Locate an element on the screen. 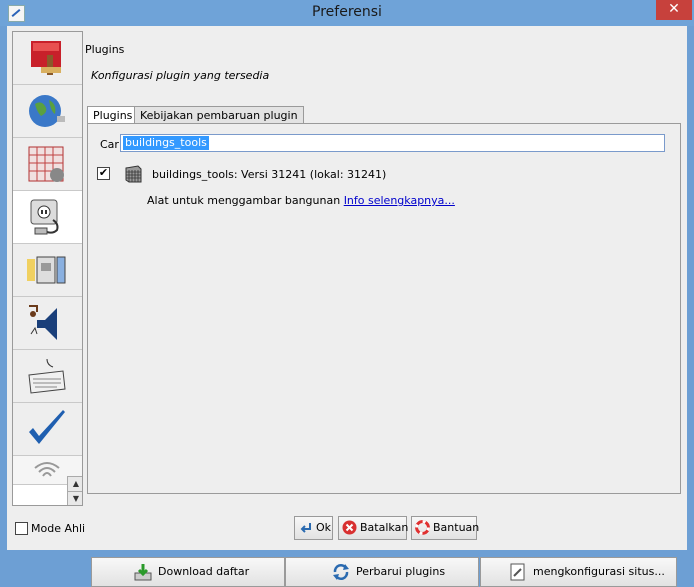 The height and width of the screenshot is (587, 694). update-plugins-button: Perbarui plugins is located at coordinates (382, 572).